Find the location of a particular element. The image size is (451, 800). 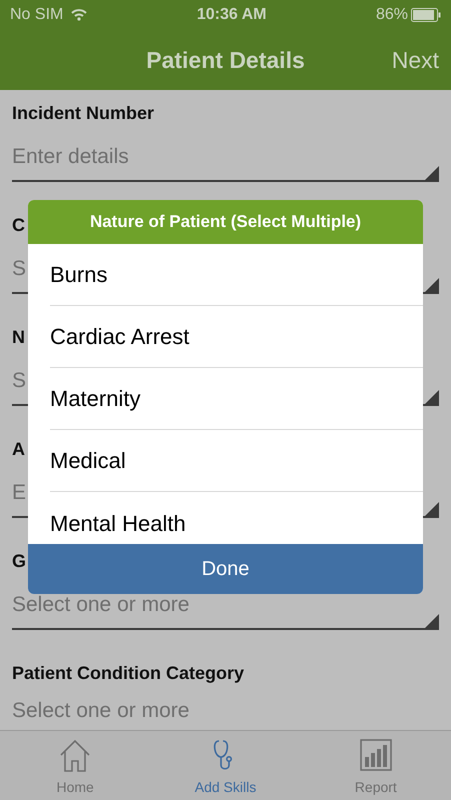

option-item: Mental Health is located at coordinates (118, 523).